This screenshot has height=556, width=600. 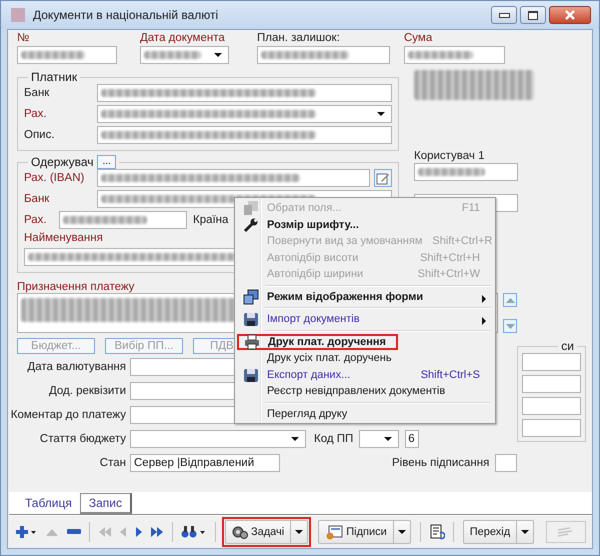 I want to click on field-label: Країна, so click(x=210, y=220).